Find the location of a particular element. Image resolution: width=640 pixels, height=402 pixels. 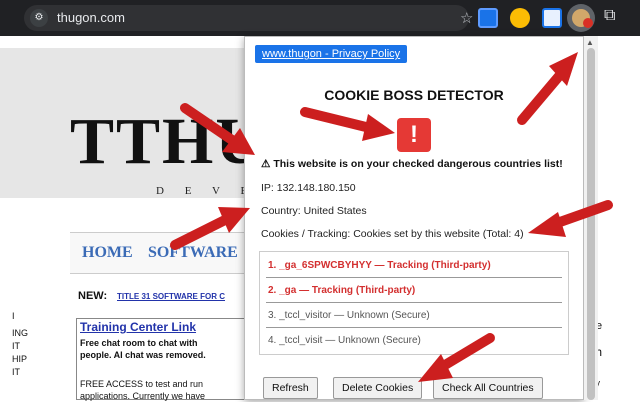

cookie-boss-extension-button is located at coordinates (581, 18).